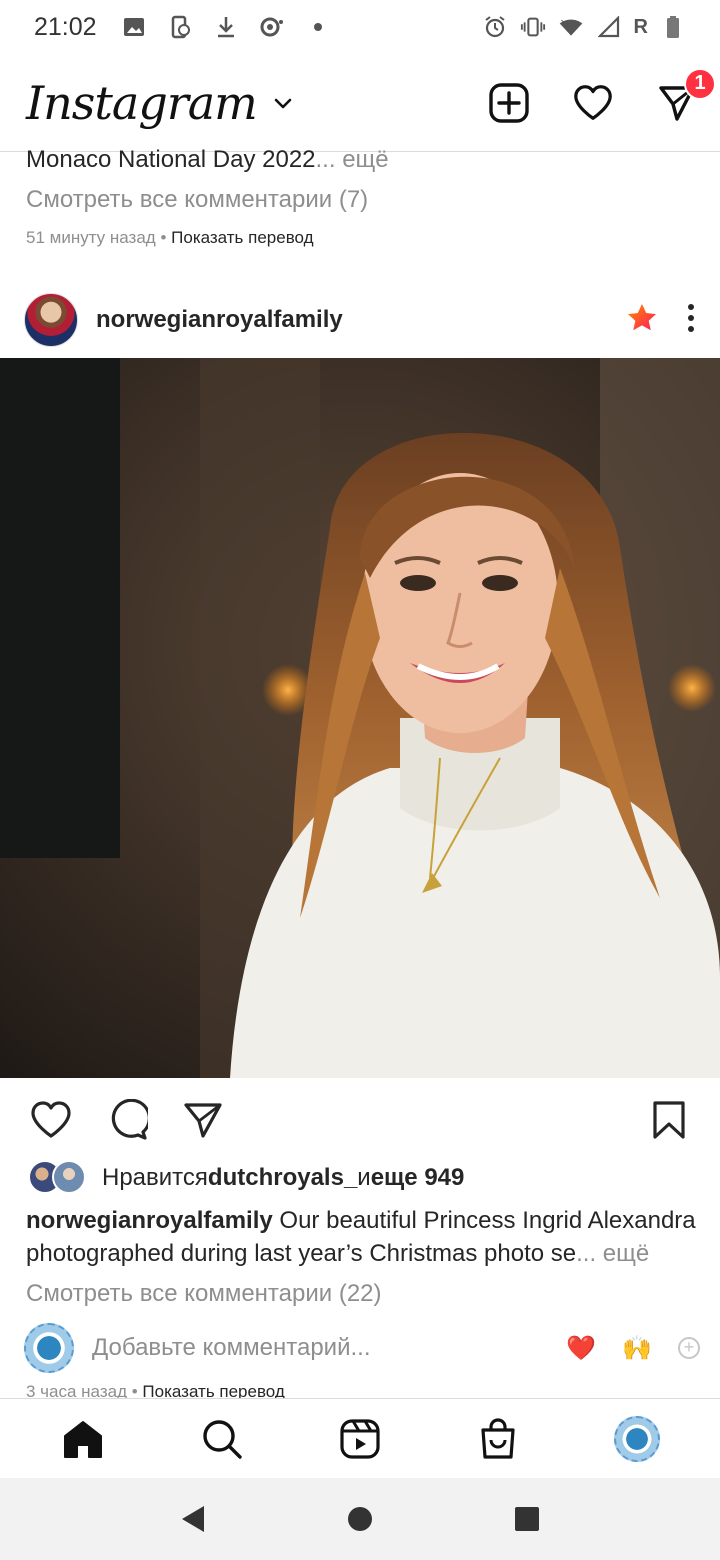 This screenshot has width=720, height=1560. What do you see at coordinates (498, 1439) in the screenshot?
I see `shop-bag-icon` at bounding box center [498, 1439].